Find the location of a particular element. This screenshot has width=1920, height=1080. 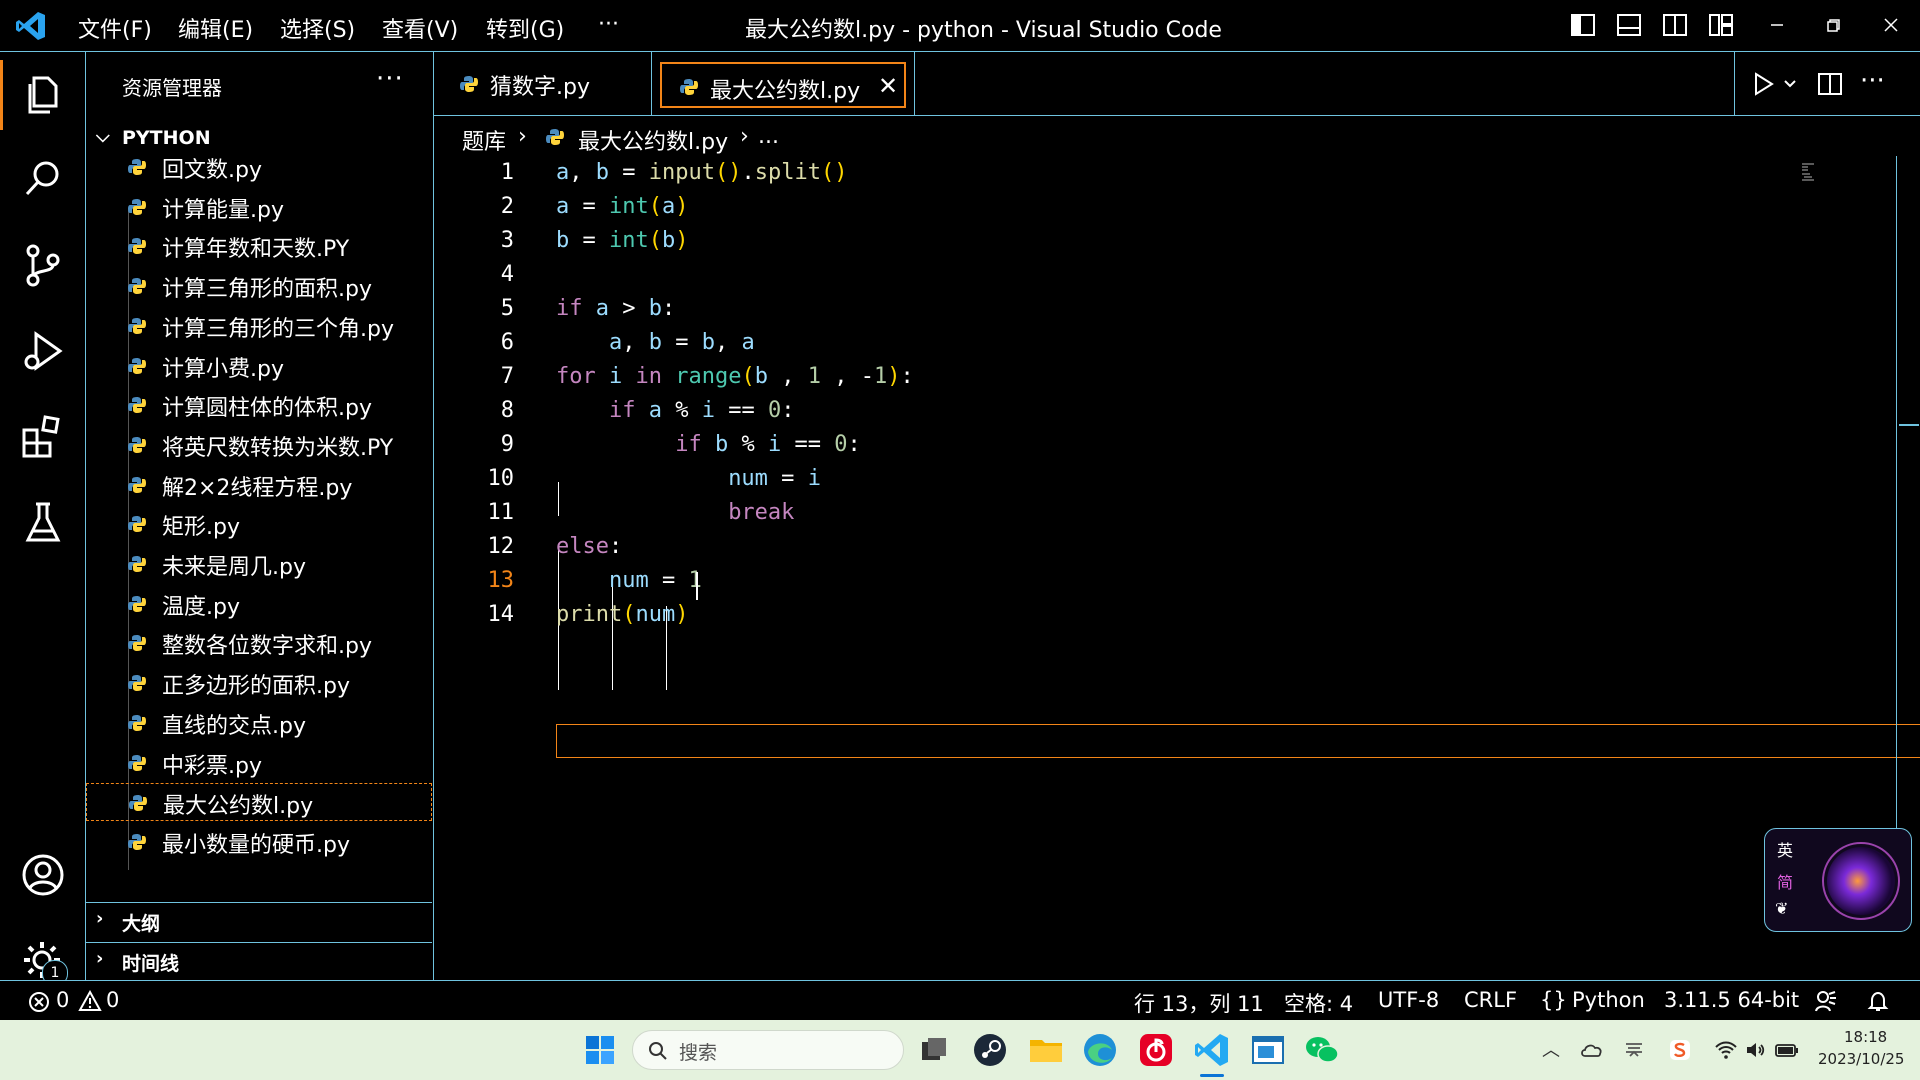

file-item: 将英尺数转换为米数.PY is located at coordinates (259, 445).